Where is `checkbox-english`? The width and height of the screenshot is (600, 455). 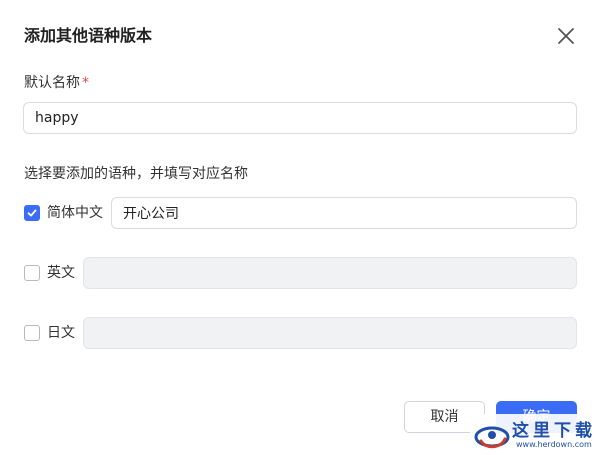
checkbox-english is located at coordinates (32, 273).